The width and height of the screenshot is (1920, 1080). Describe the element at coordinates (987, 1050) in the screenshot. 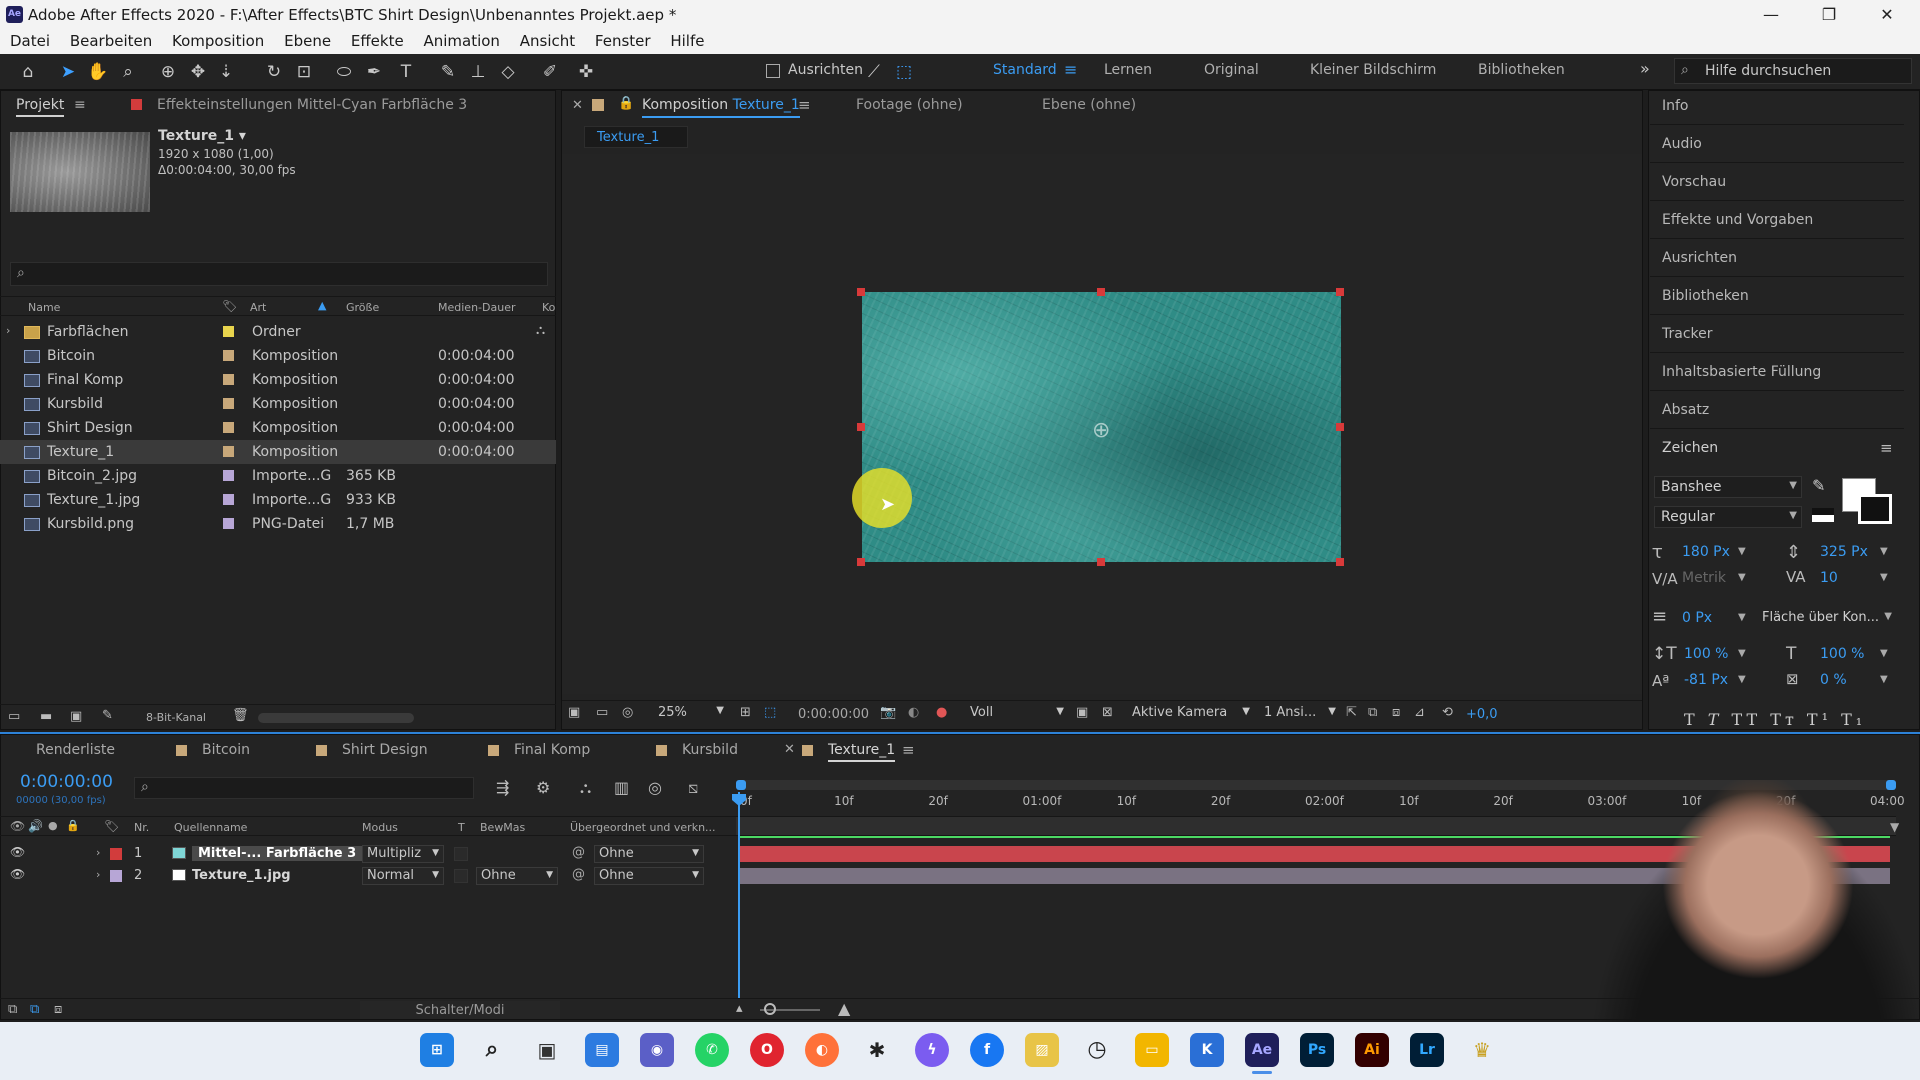

I see `facebook-icon: f` at that location.